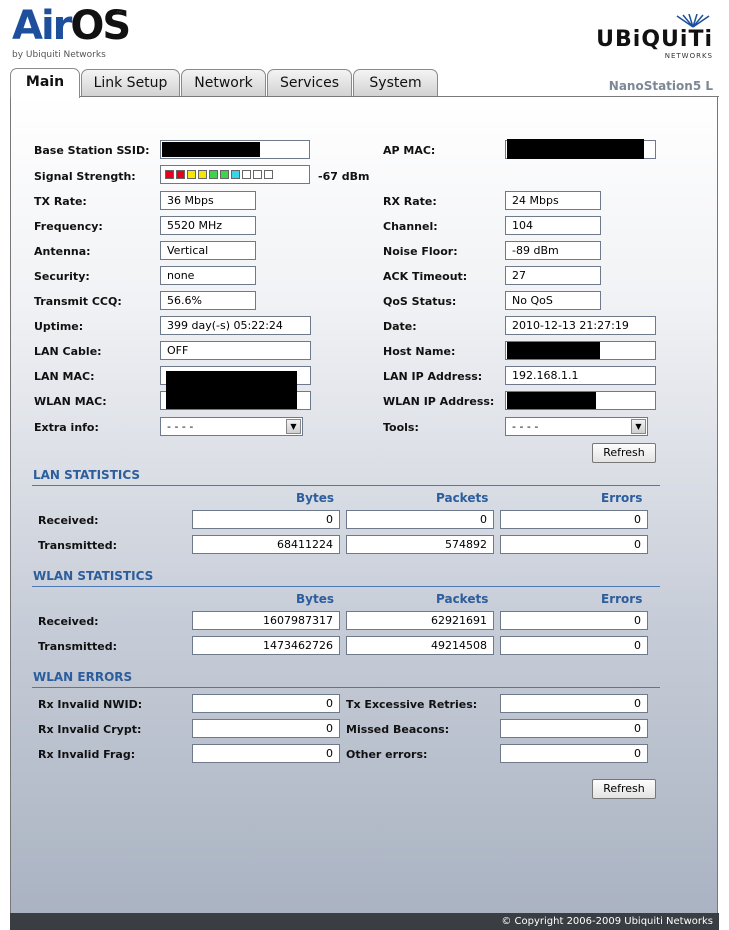  Describe the element at coordinates (208, 300) in the screenshot. I see `ccq-field: 56.6%` at that location.